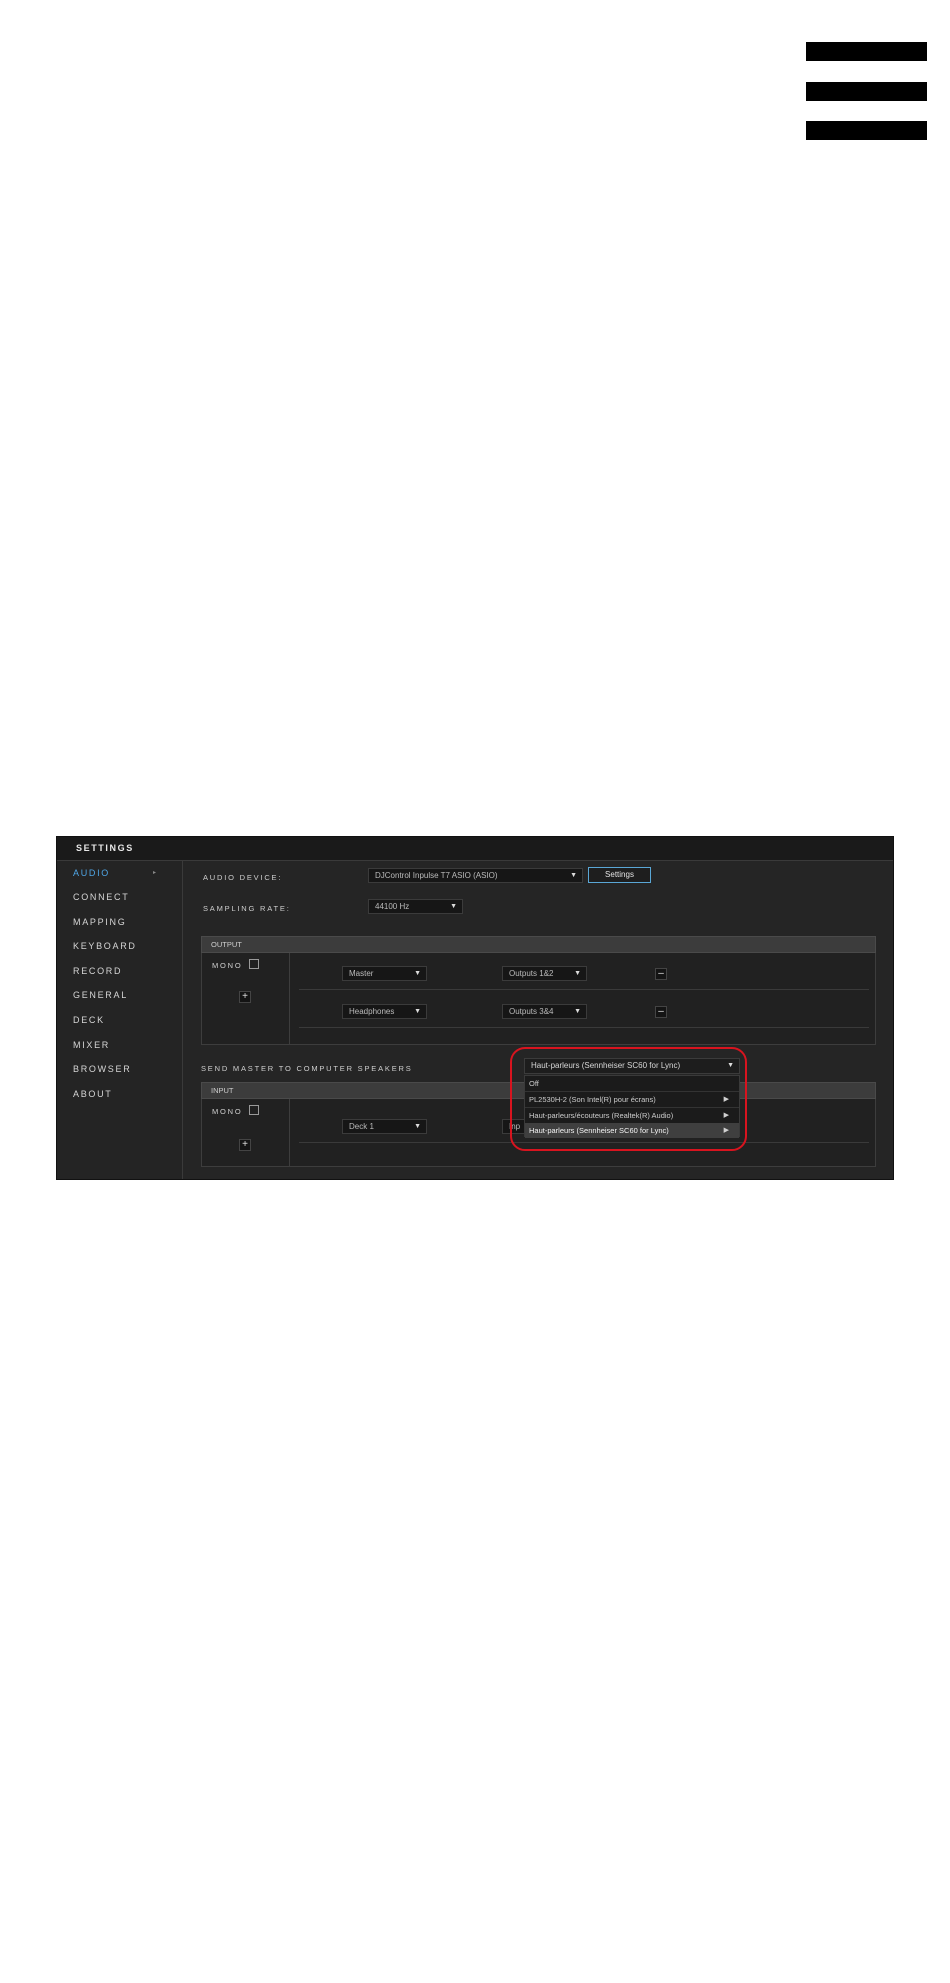  What do you see at coordinates (384, 1126) in the screenshot?
I see `input-source-select-1: Deck 1 ▼` at bounding box center [384, 1126].